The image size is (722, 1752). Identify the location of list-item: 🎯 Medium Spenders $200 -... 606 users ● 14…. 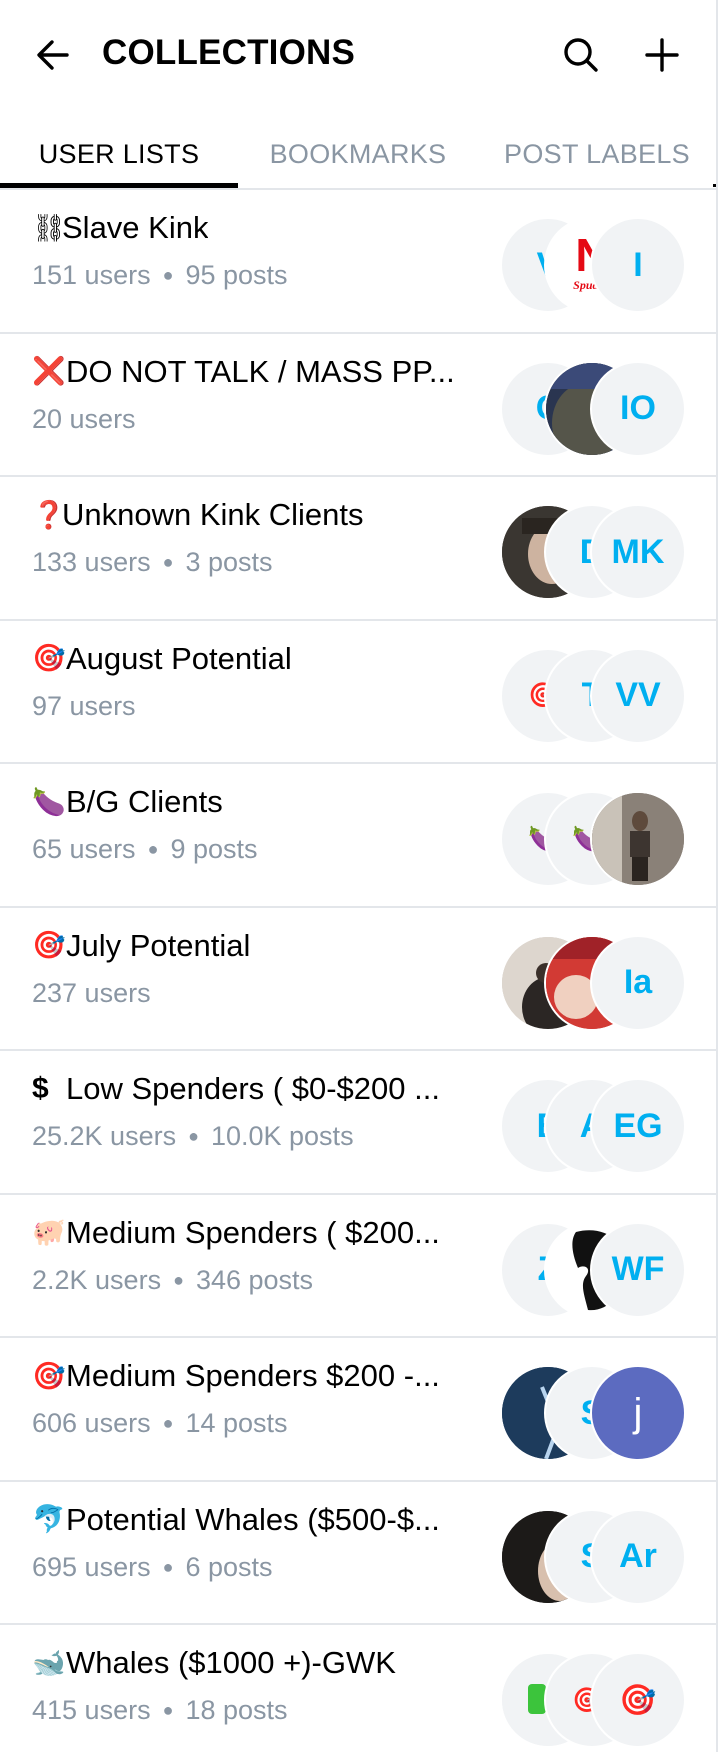
(358, 1410).